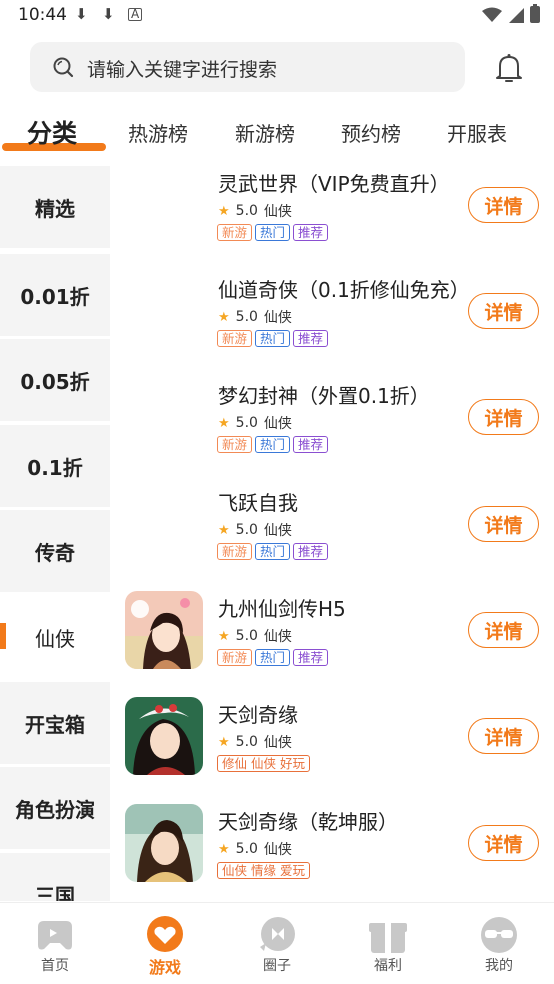 The height and width of the screenshot is (984, 554). Describe the element at coordinates (333, 744) in the screenshot. I see `game-row: 天剑奇缘 ★ 5.0 仙侠 修仙 仙侠 好玩 详情` at that location.